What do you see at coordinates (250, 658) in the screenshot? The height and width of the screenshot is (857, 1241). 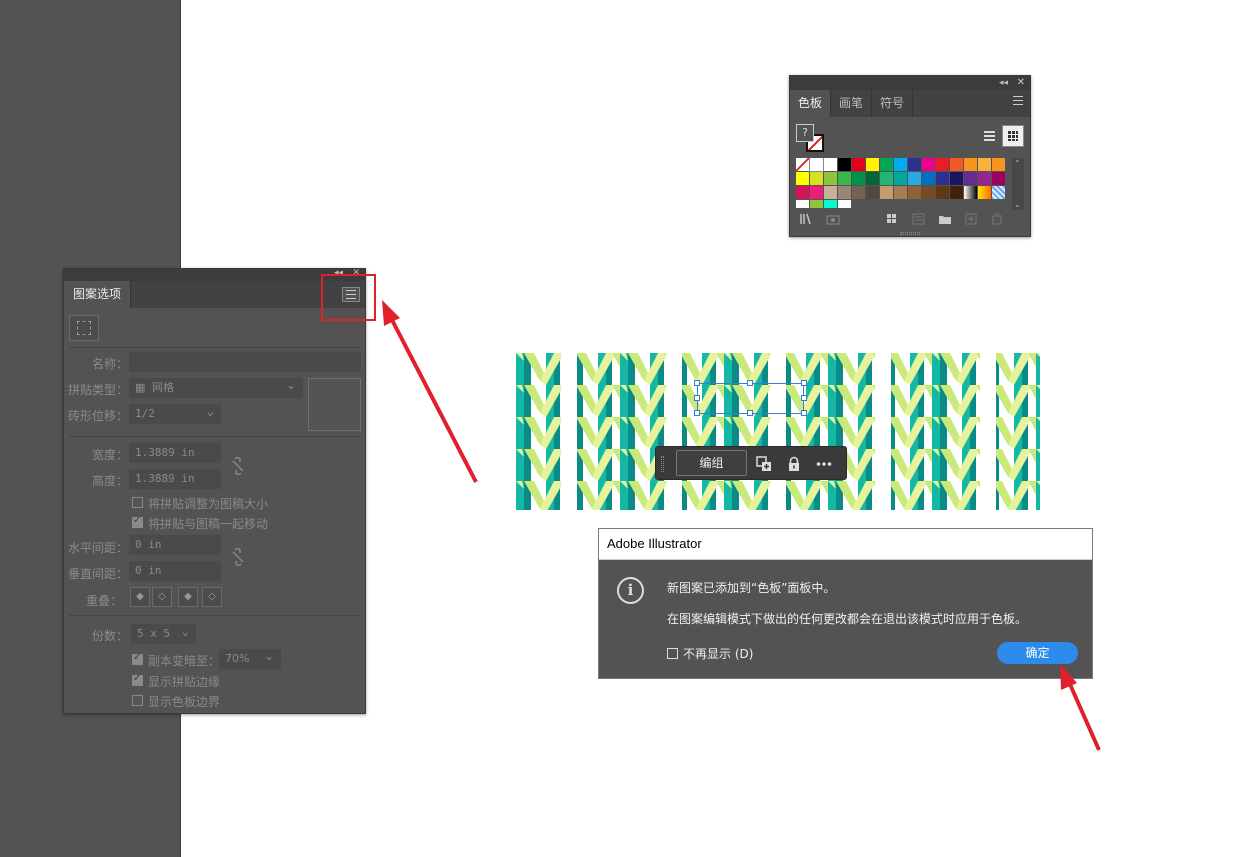 I see `dim-copies-select: 70%` at bounding box center [250, 658].